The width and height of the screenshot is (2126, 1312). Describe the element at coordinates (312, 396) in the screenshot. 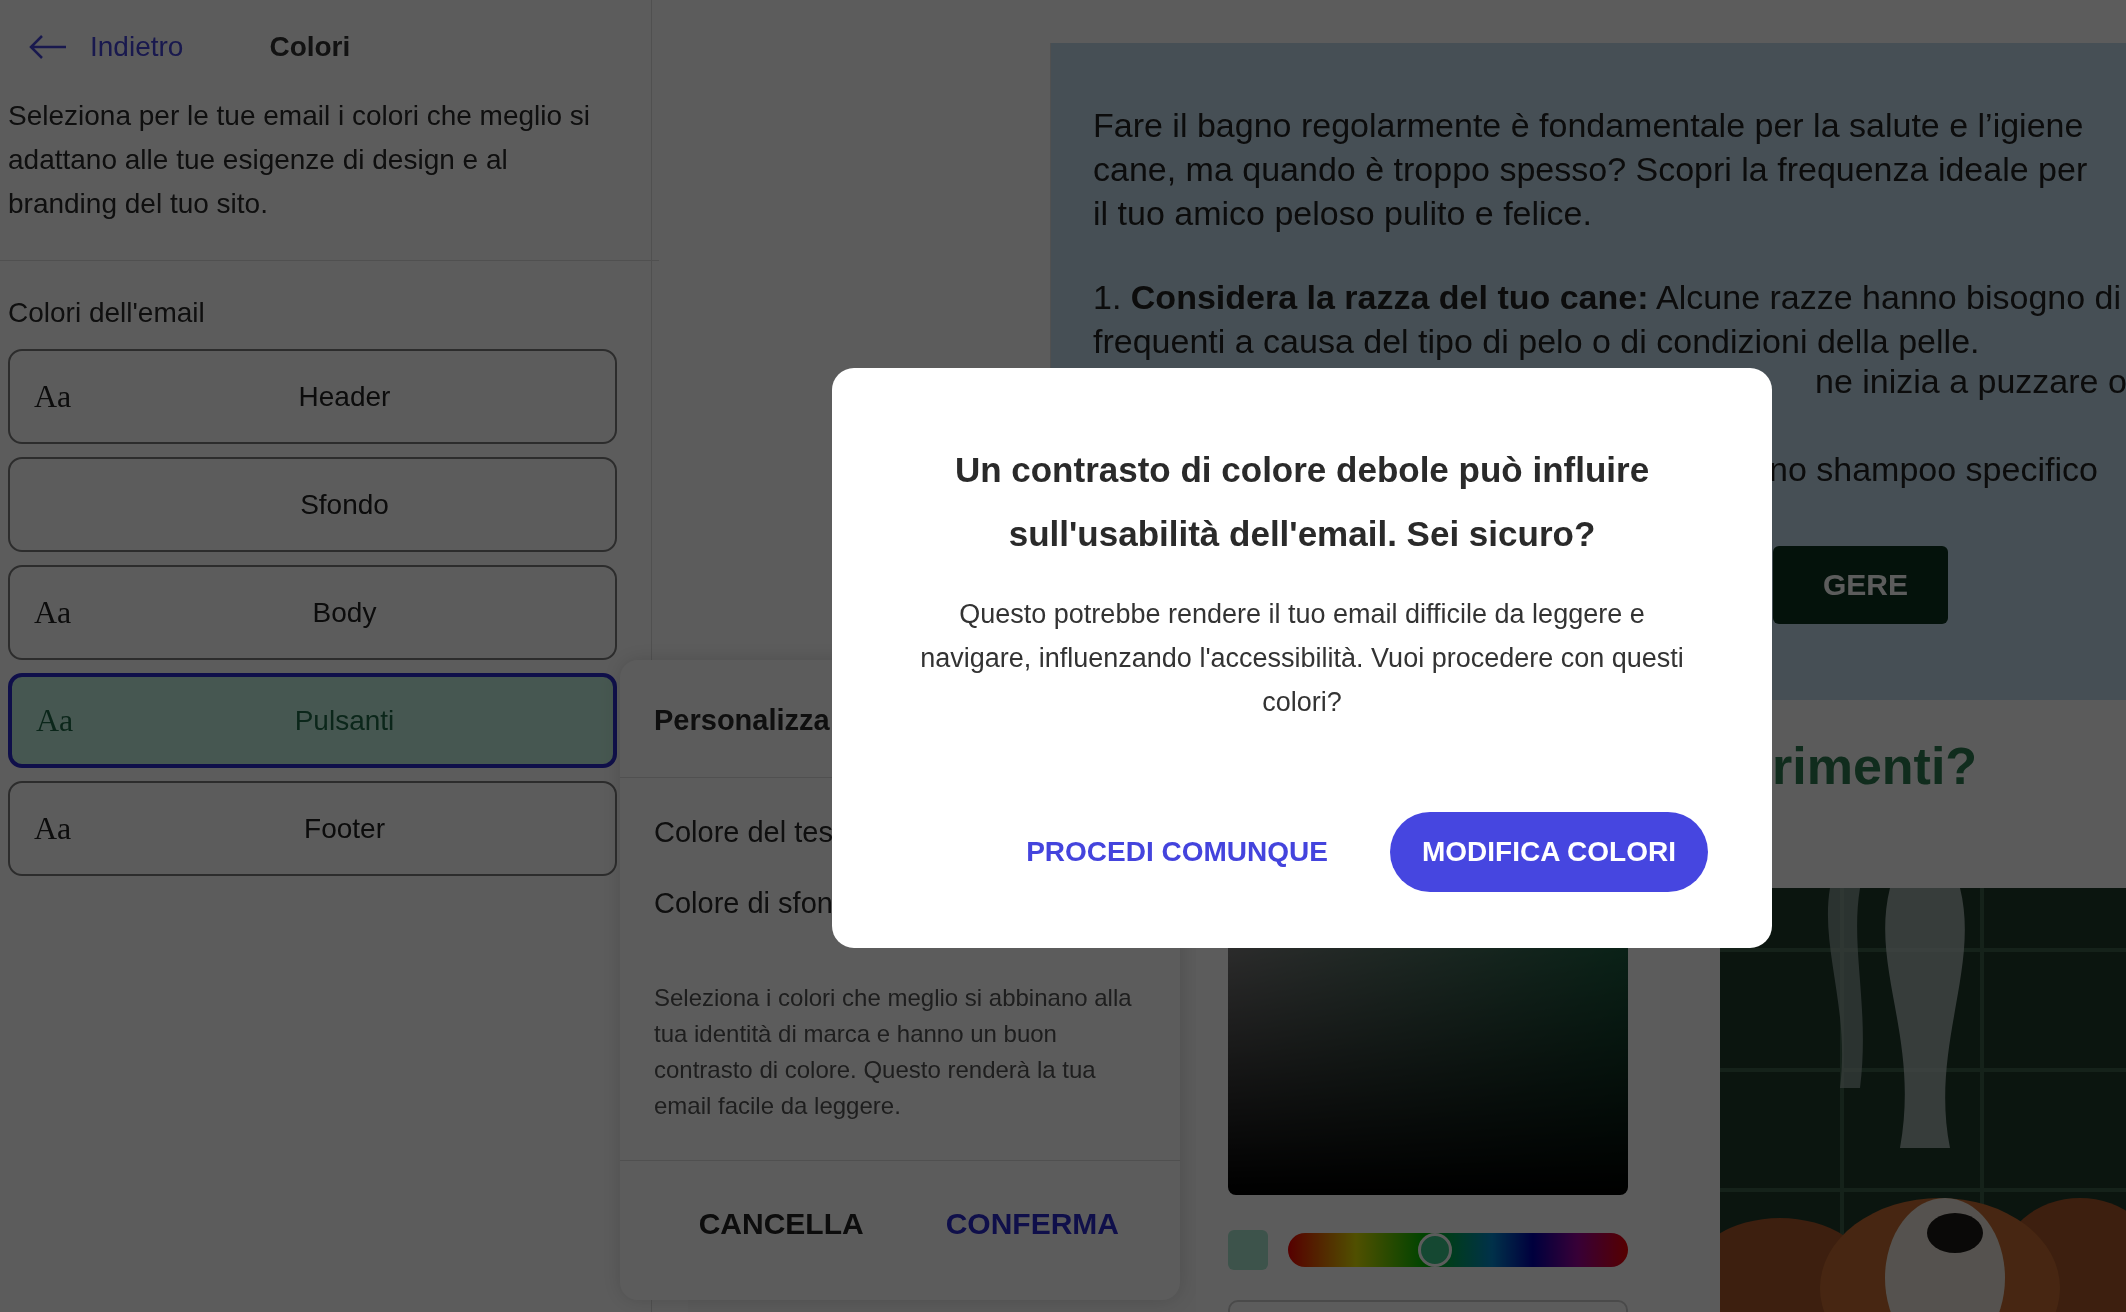

I see `color-item: Aa Header` at that location.